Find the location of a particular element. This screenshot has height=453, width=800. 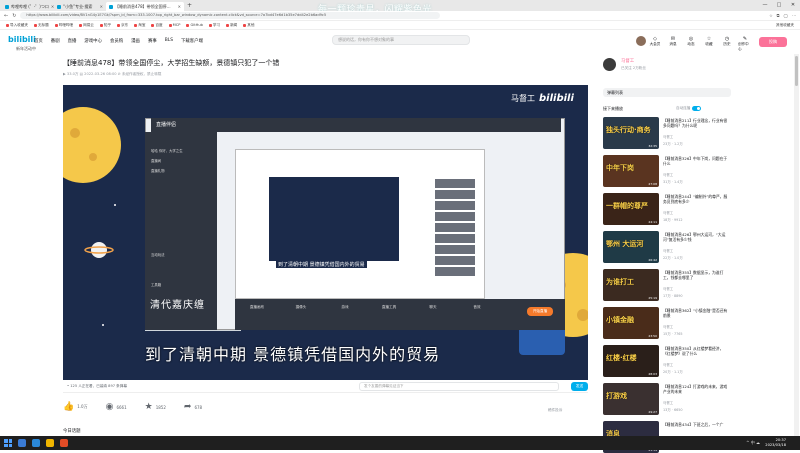

avatar is located at coordinates (641, 41).